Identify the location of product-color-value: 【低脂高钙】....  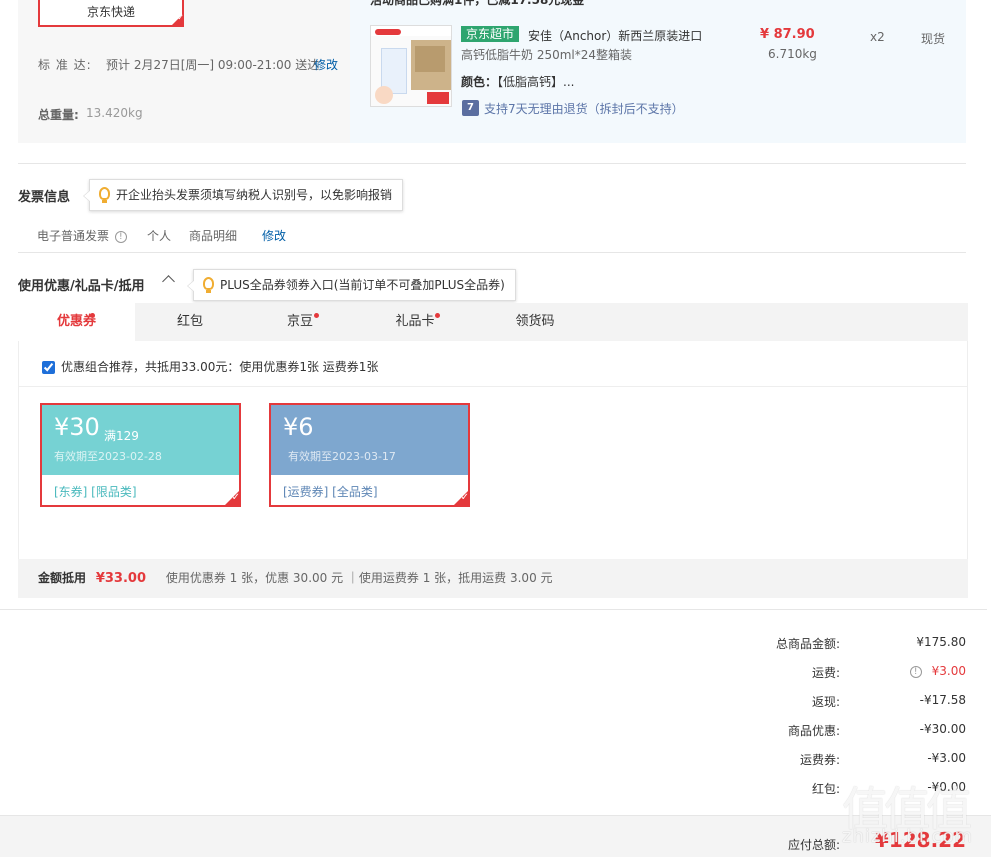
(536, 82).